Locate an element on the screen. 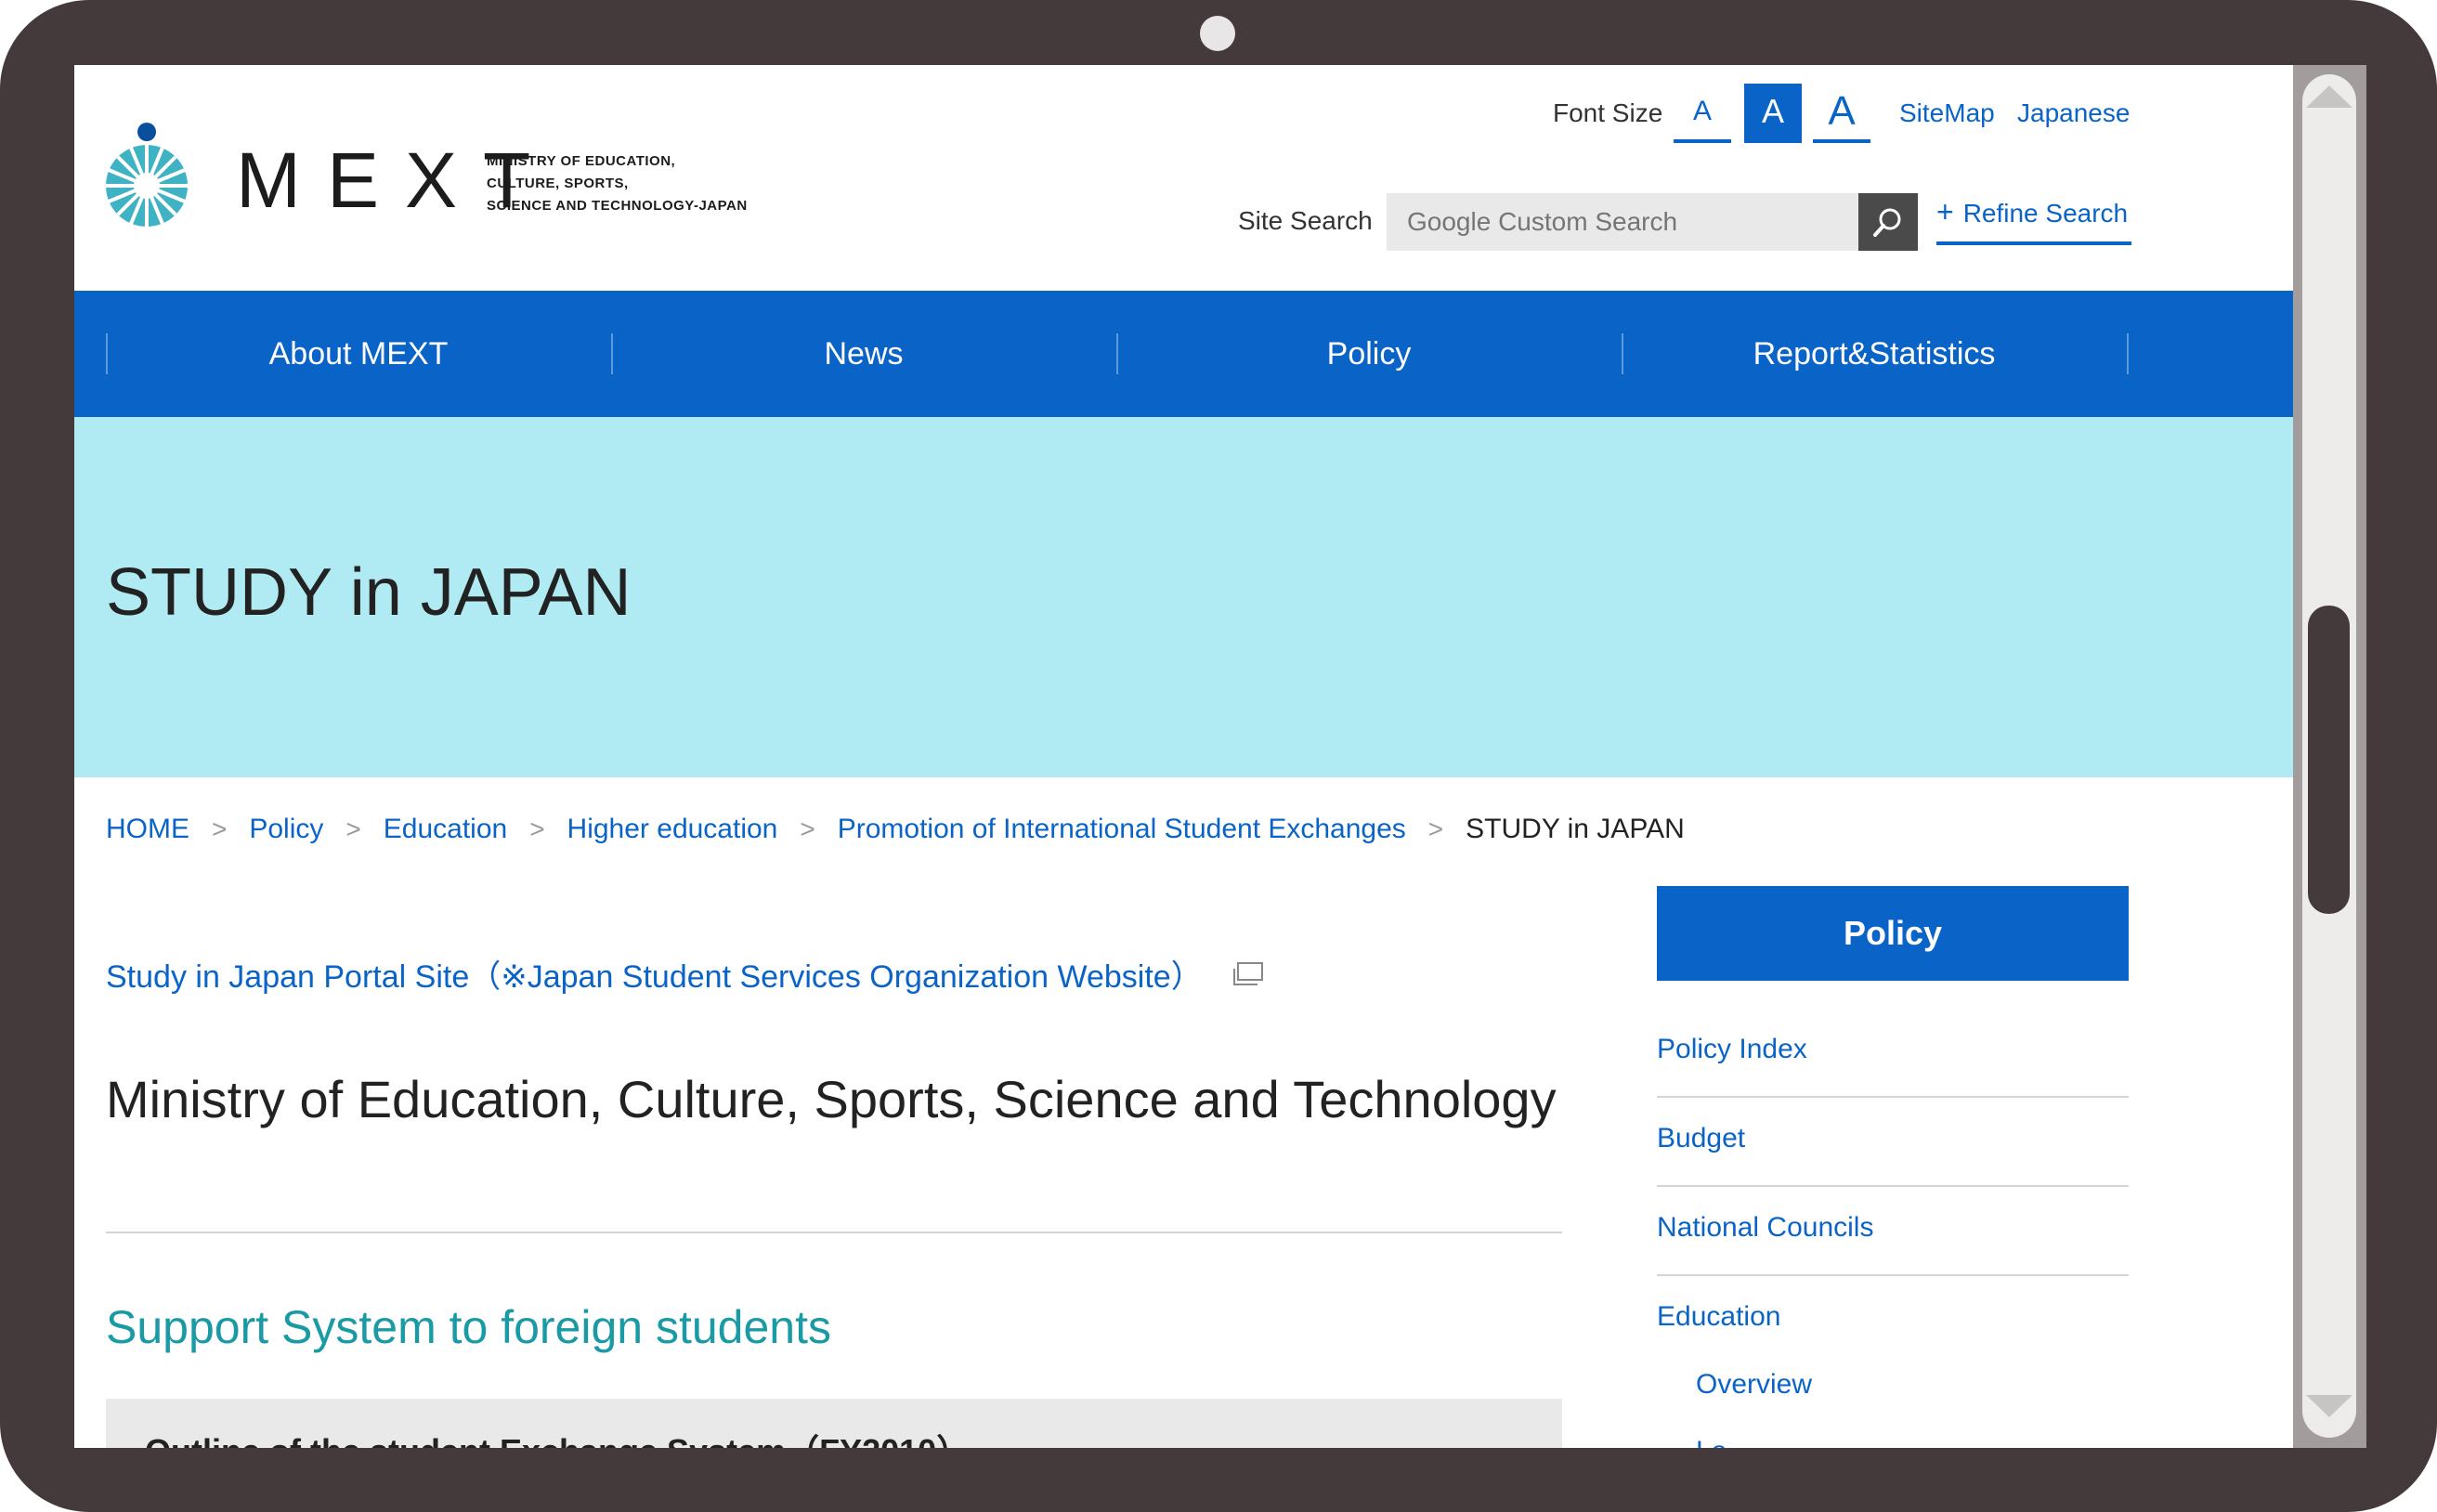  nav-item-policy: Policy is located at coordinates (1369, 354).